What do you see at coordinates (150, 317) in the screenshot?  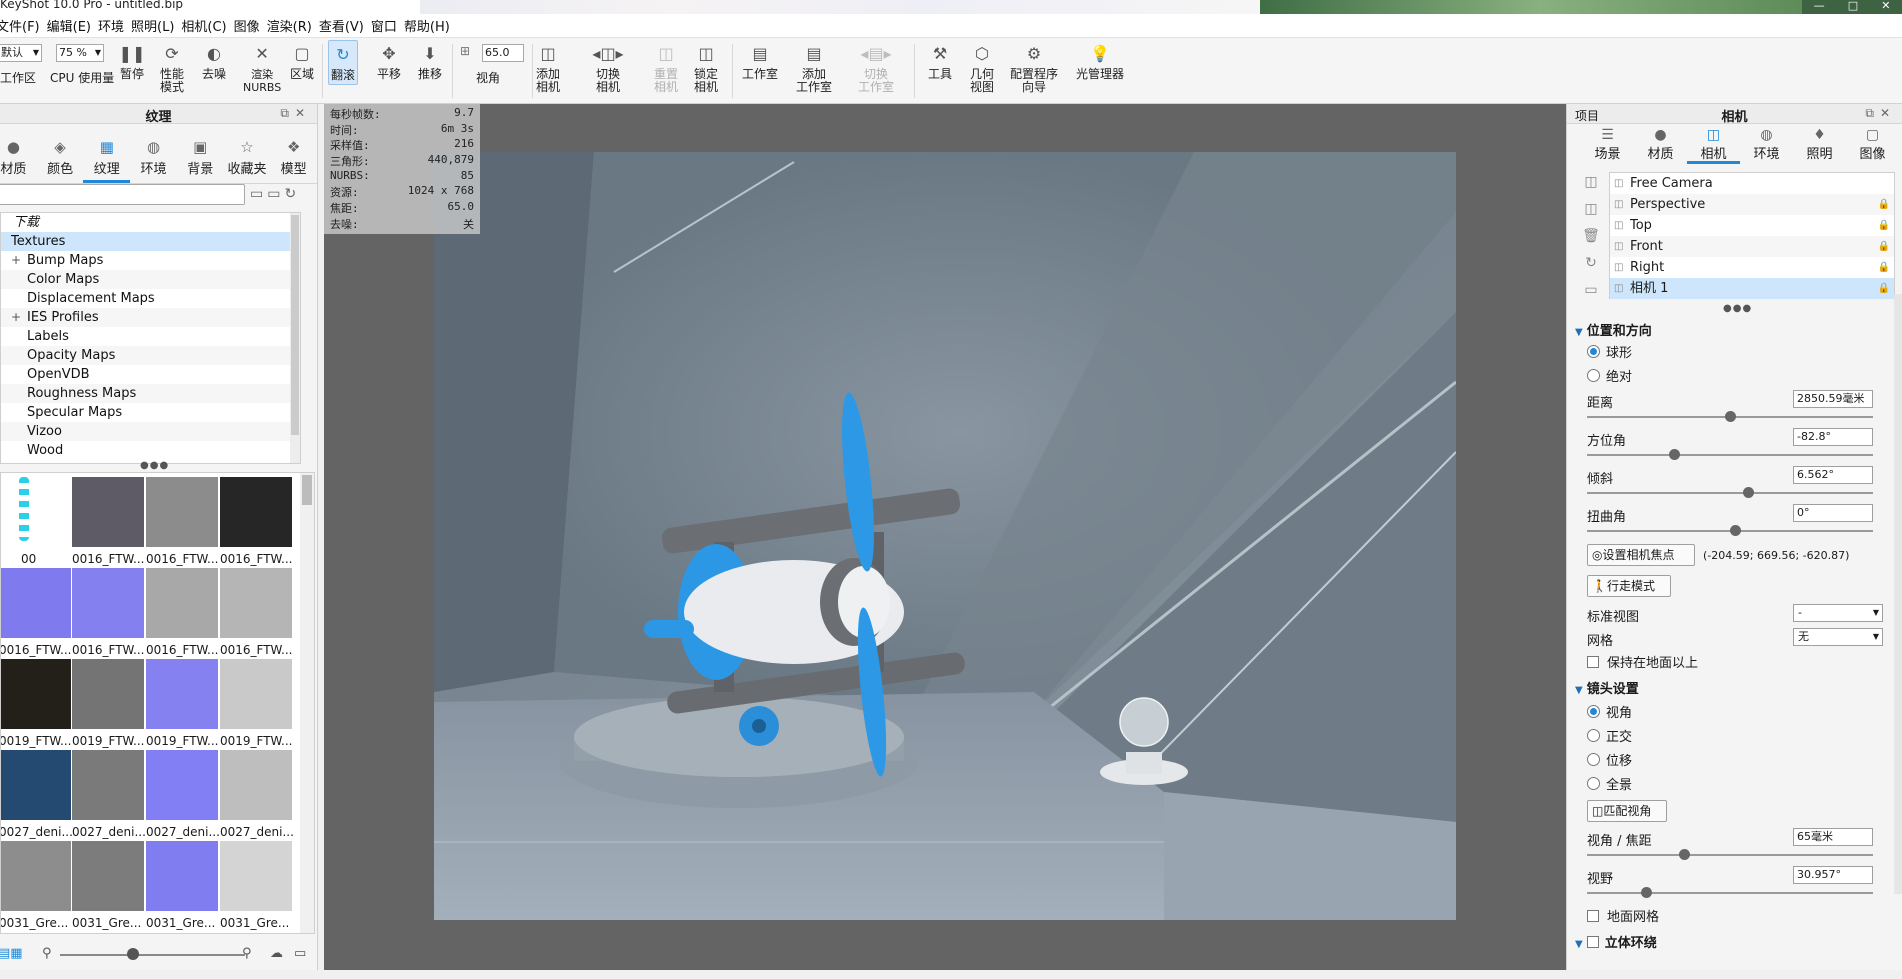 I see `tree-item: + IES Profiles` at bounding box center [150, 317].